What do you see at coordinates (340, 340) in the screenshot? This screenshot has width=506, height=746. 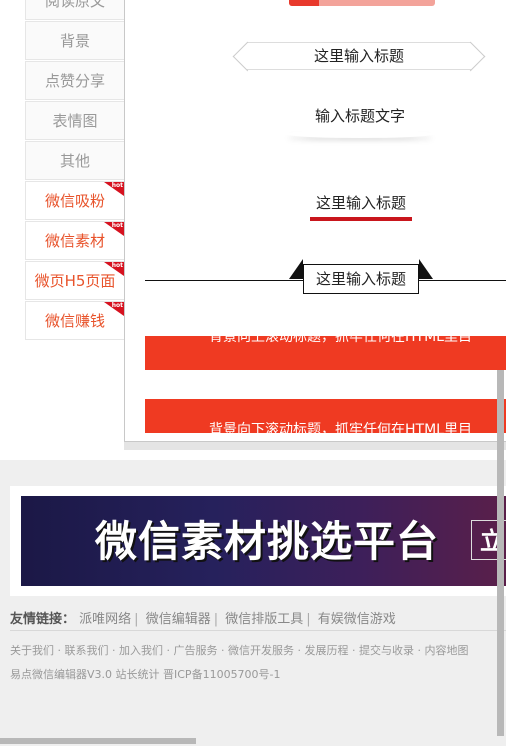 I see `banner-text: 背景向上滚动标题，抓牢任何在HTML里目` at bounding box center [340, 340].